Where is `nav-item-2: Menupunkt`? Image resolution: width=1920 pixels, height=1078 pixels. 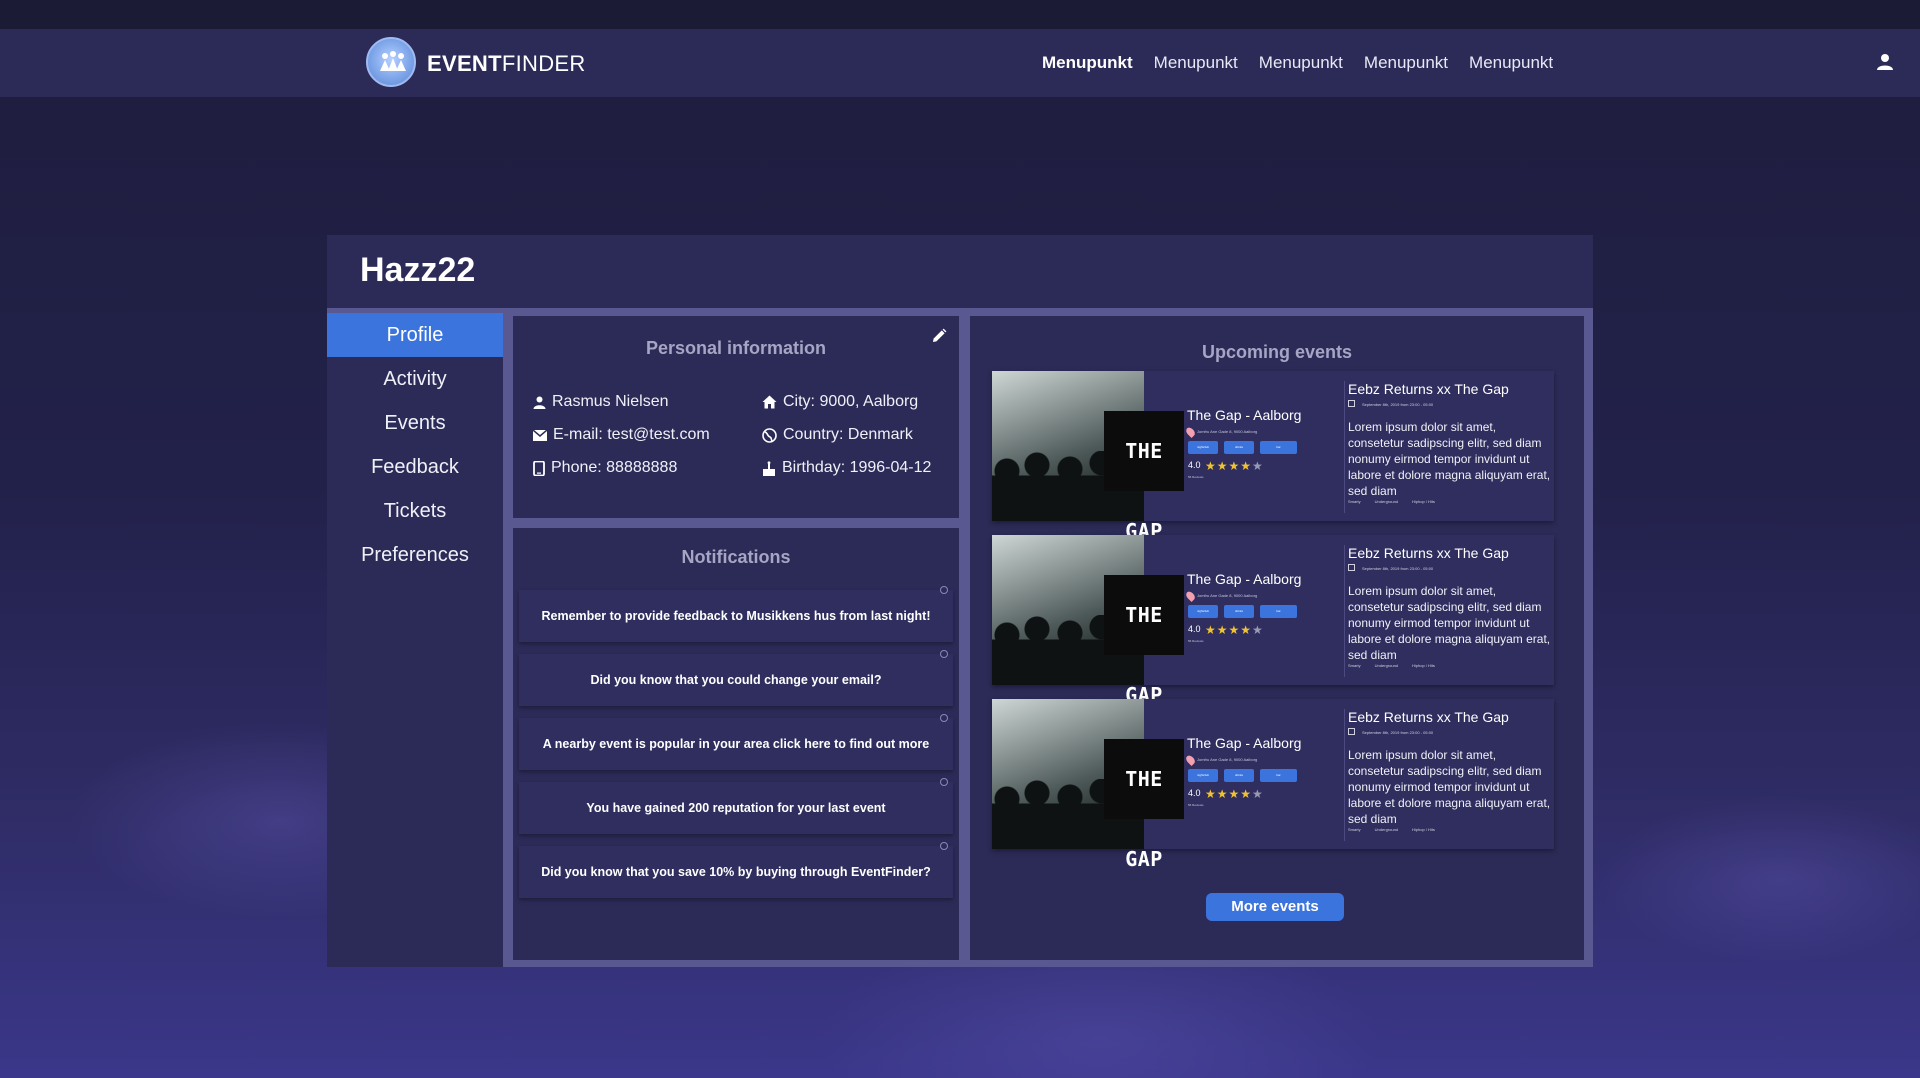 nav-item-2: Menupunkt is located at coordinates (1196, 63).